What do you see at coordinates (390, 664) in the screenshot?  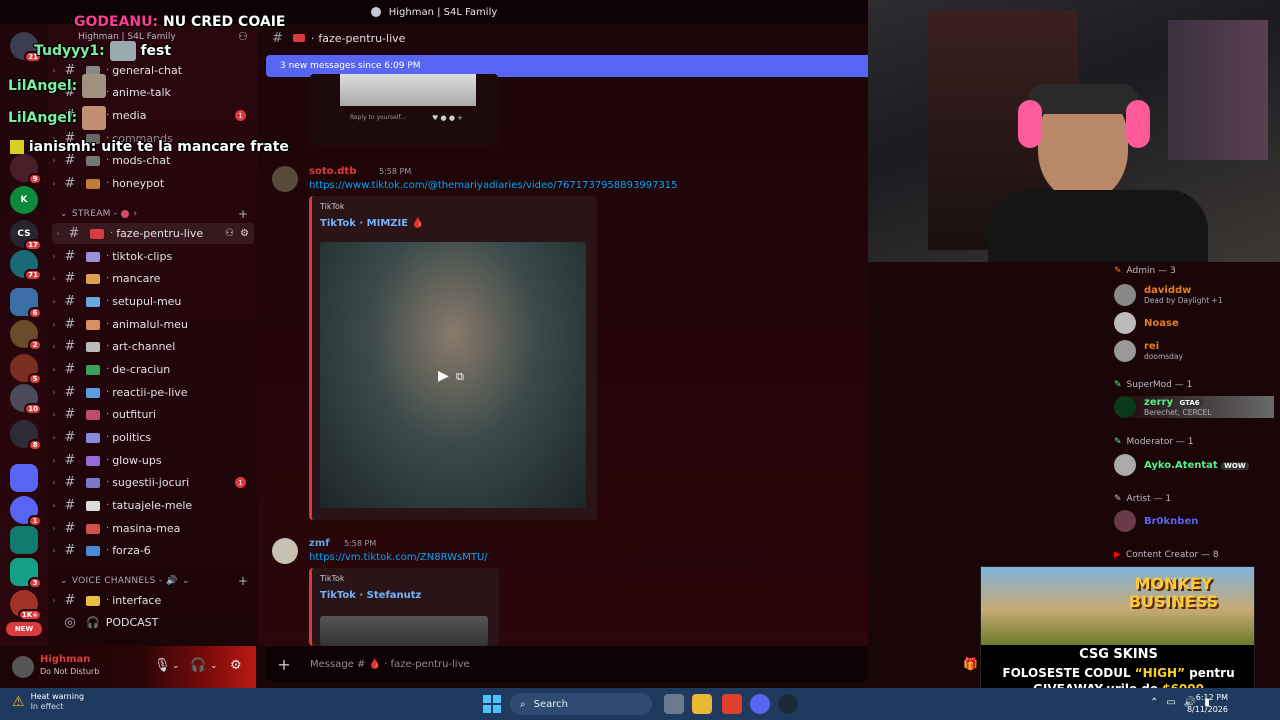 I see `message-input: Message # 🩸 · faze-pentru-live` at bounding box center [390, 664].